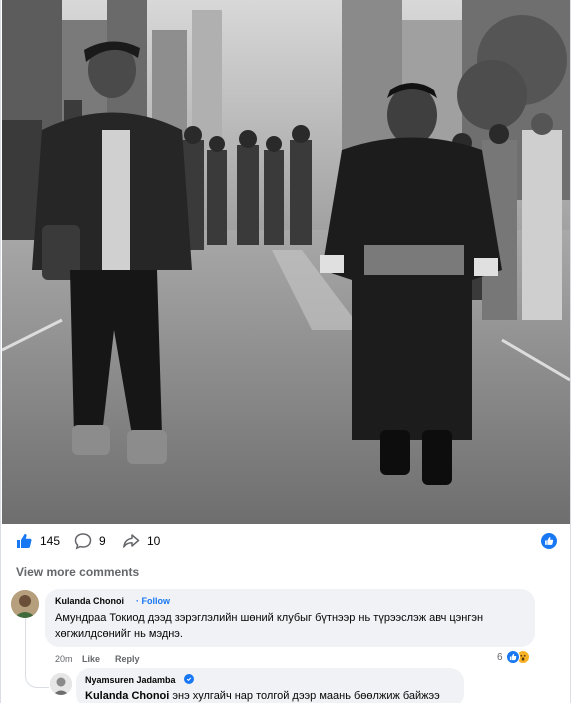  I want to click on like-count: 145, so click(37, 541).